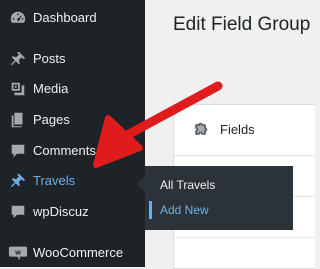  I want to click on sidebar-item-label: Travels, so click(54, 180).